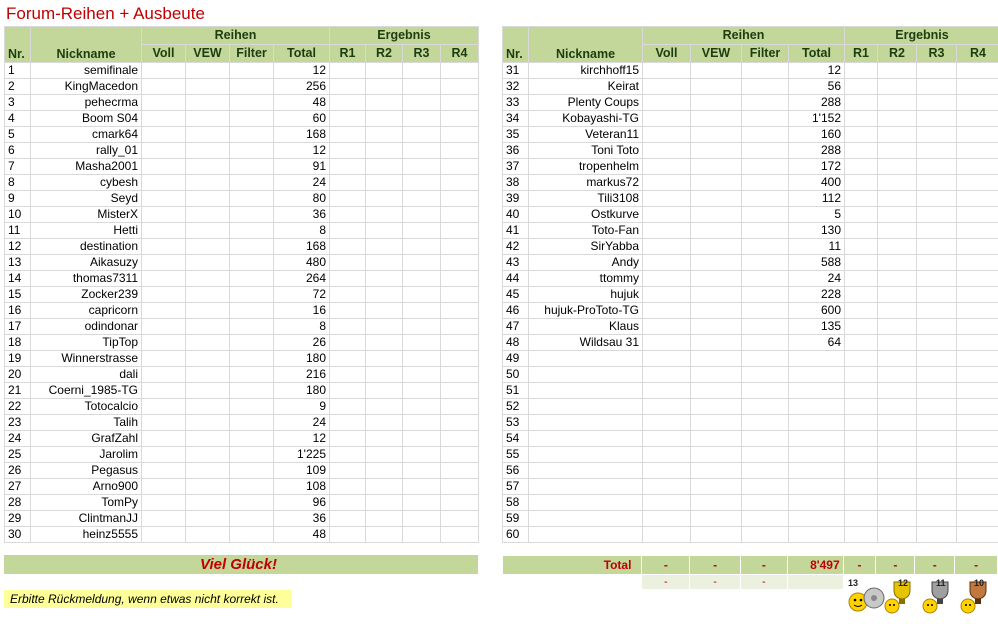 The width and height of the screenshot is (998, 628). Describe the element at coordinates (241, 246) in the screenshot. I see `table-row: 12 destination 168` at that location.